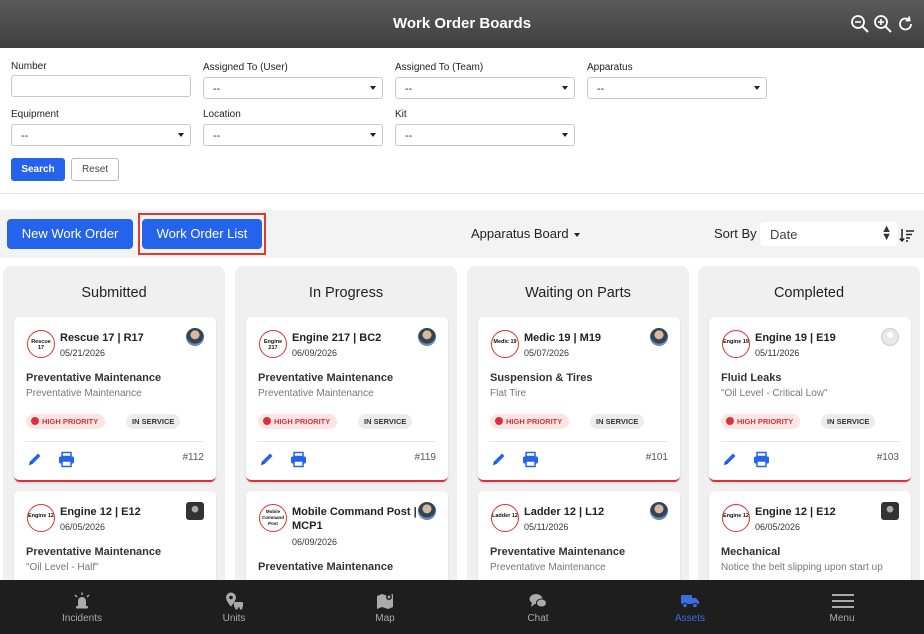 This screenshot has height=634, width=924. What do you see at coordinates (579, 441) in the screenshot?
I see `card-divider` at bounding box center [579, 441].